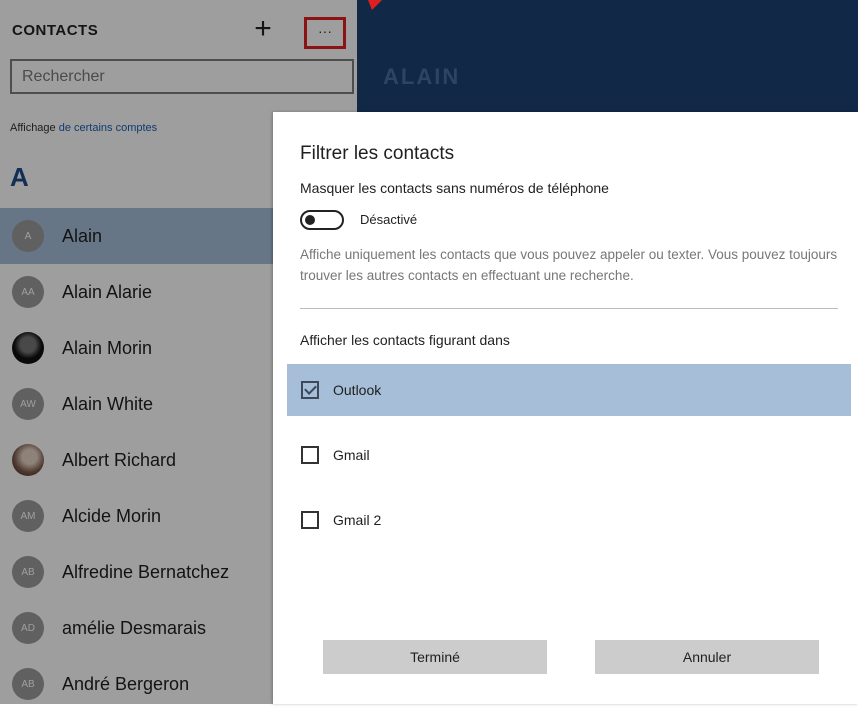 The image size is (858, 712). What do you see at coordinates (377, 153) in the screenshot?
I see `dialog-title: Filtrer les contacts` at bounding box center [377, 153].